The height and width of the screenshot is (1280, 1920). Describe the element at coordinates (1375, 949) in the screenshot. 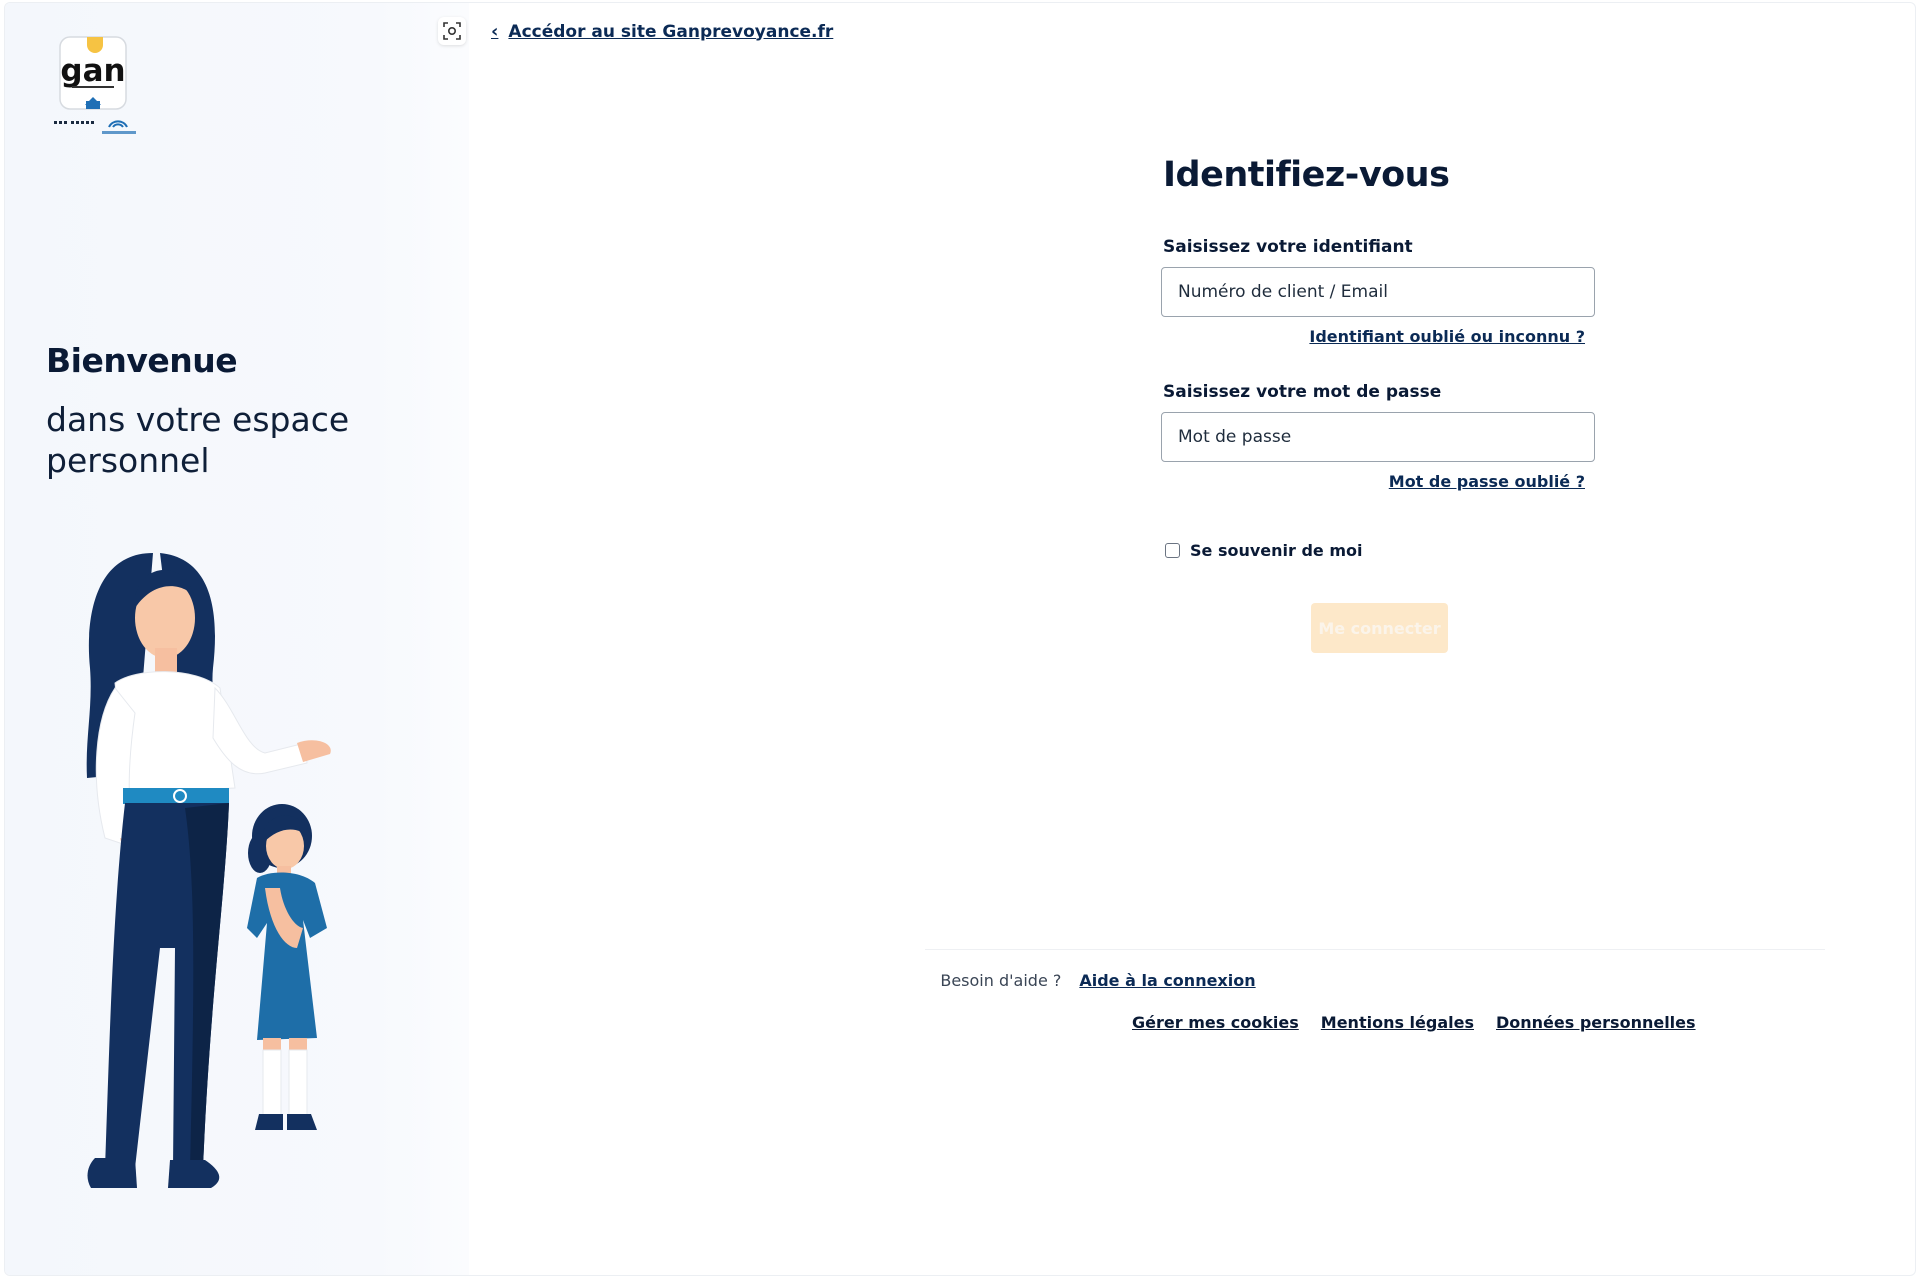

I see `footer-divider` at that location.